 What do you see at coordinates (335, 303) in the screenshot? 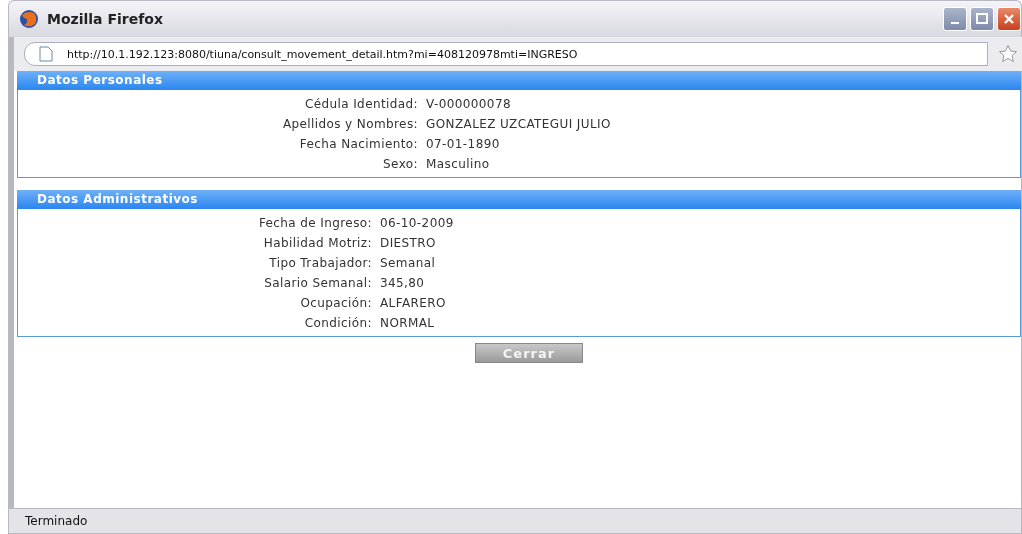
I see `field-label: Ocupación:` at bounding box center [335, 303].